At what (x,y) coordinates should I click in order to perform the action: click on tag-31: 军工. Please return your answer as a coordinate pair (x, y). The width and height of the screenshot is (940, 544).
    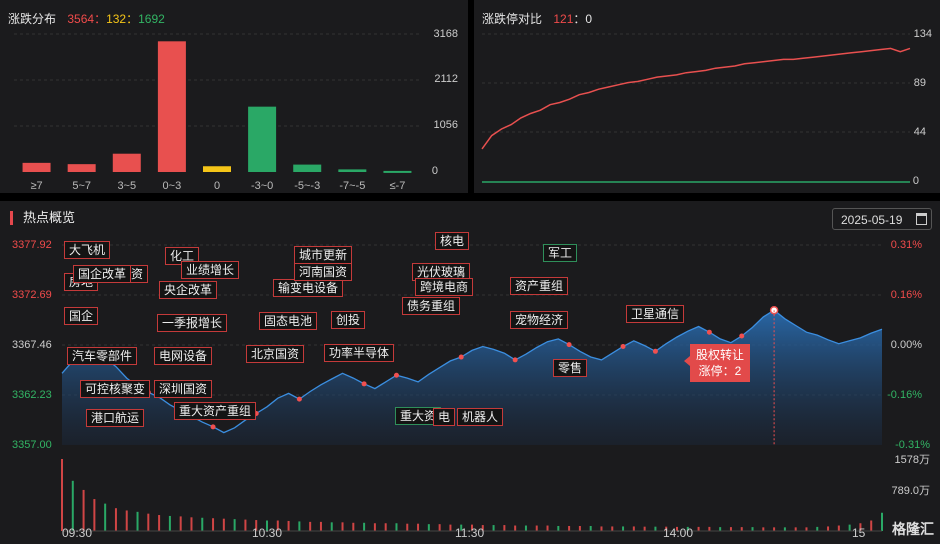
    Looking at the image, I should click on (560, 253).